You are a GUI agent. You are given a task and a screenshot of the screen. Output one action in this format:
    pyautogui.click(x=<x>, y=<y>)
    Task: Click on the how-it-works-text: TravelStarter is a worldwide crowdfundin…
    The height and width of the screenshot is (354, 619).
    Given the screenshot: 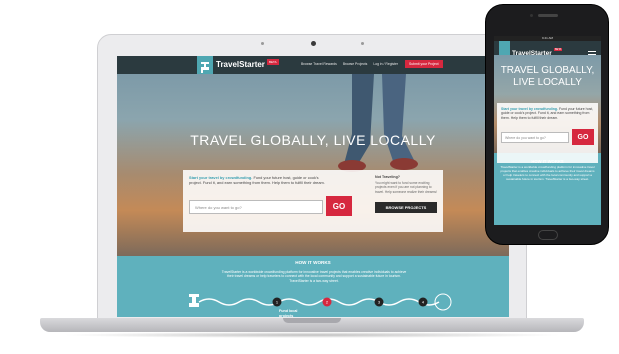 What is the action you would take?
    pyautogui.click(x=314, y=276)
    